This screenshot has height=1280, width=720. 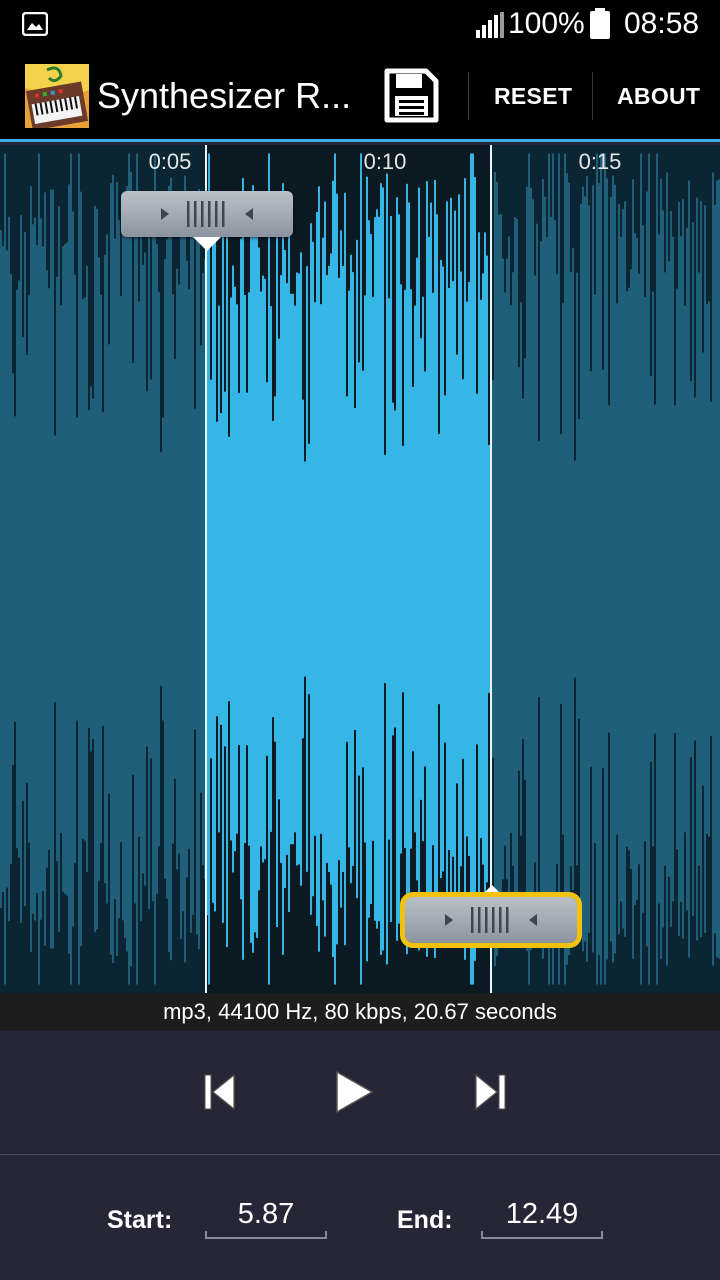 I want to click on action-bar: Synthesizer R... RESET ABOUT, so click(x=360, y=95).